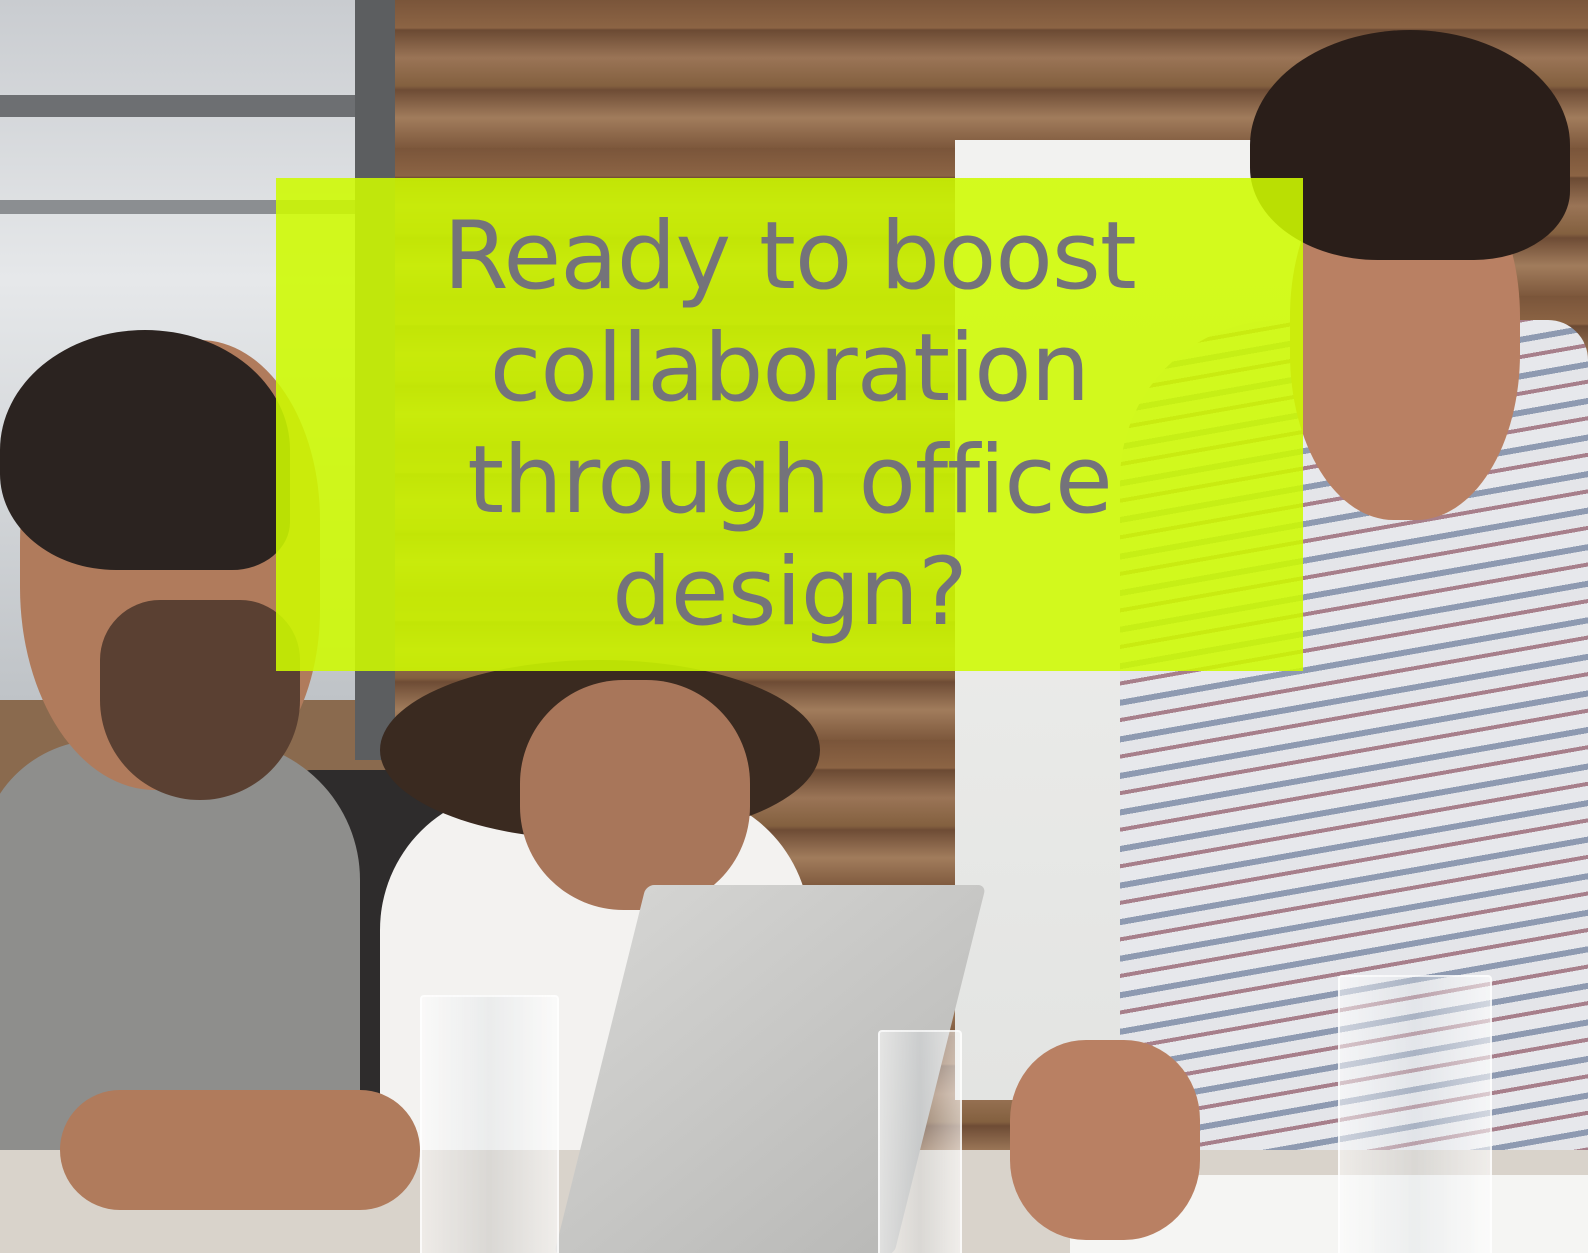 Image resolution: width=1588 pixels, height=1253 pixels. I want to click on headline-line: through office, so click(790, 480).